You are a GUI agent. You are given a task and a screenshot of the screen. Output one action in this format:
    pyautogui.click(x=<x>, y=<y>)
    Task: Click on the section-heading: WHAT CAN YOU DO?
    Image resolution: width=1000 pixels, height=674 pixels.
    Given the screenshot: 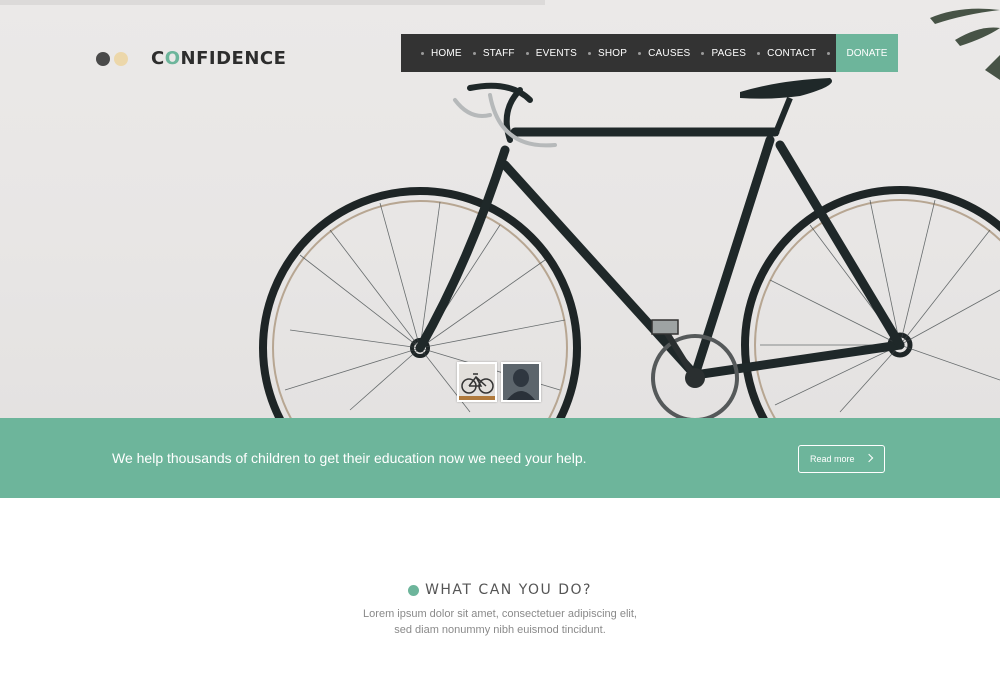 What is the action you would take?
    pyautogui.click(x=500, y=590)
    